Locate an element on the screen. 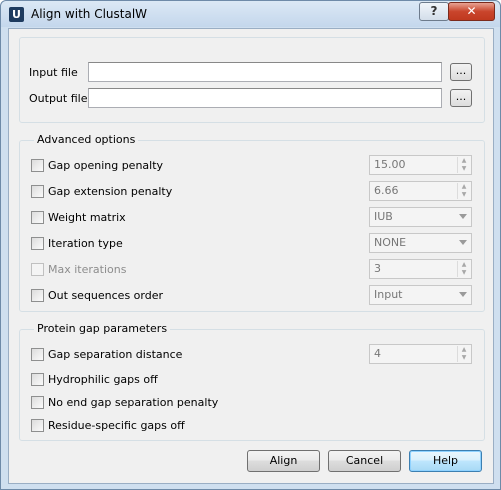 This screenshot has height=490, width=501. input-file-label: Input file is located at coordinates (53, 72).